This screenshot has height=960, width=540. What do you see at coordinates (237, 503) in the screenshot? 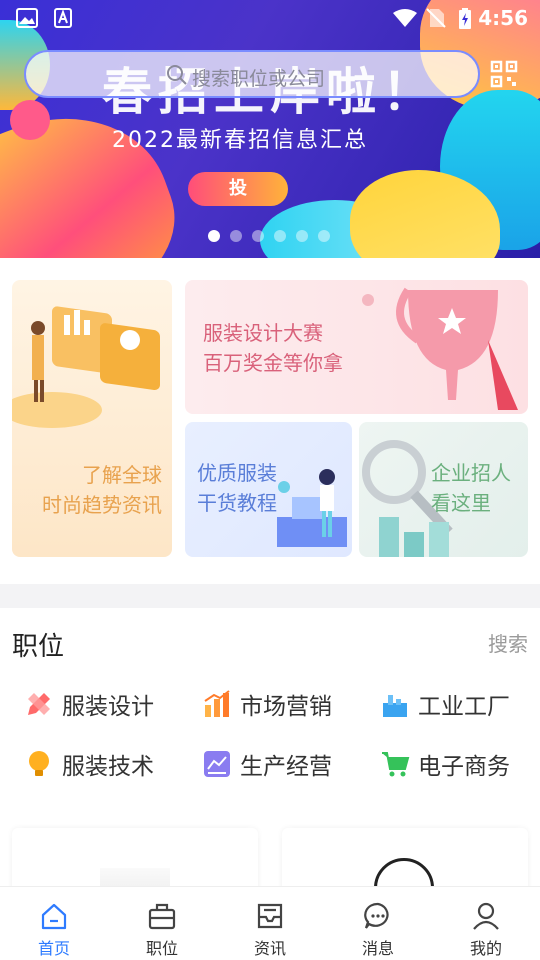
I see `card-line: 干货教程` at bounding box center [237, 503].